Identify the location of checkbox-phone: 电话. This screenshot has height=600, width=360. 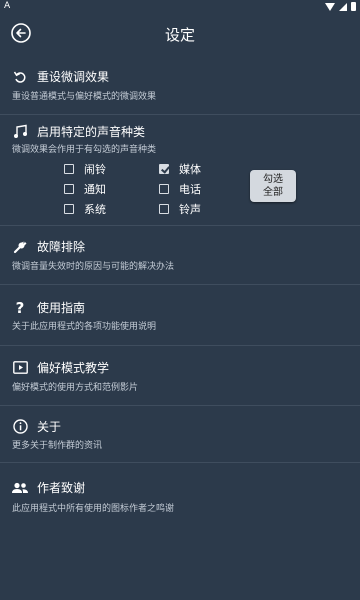
(180, 189).